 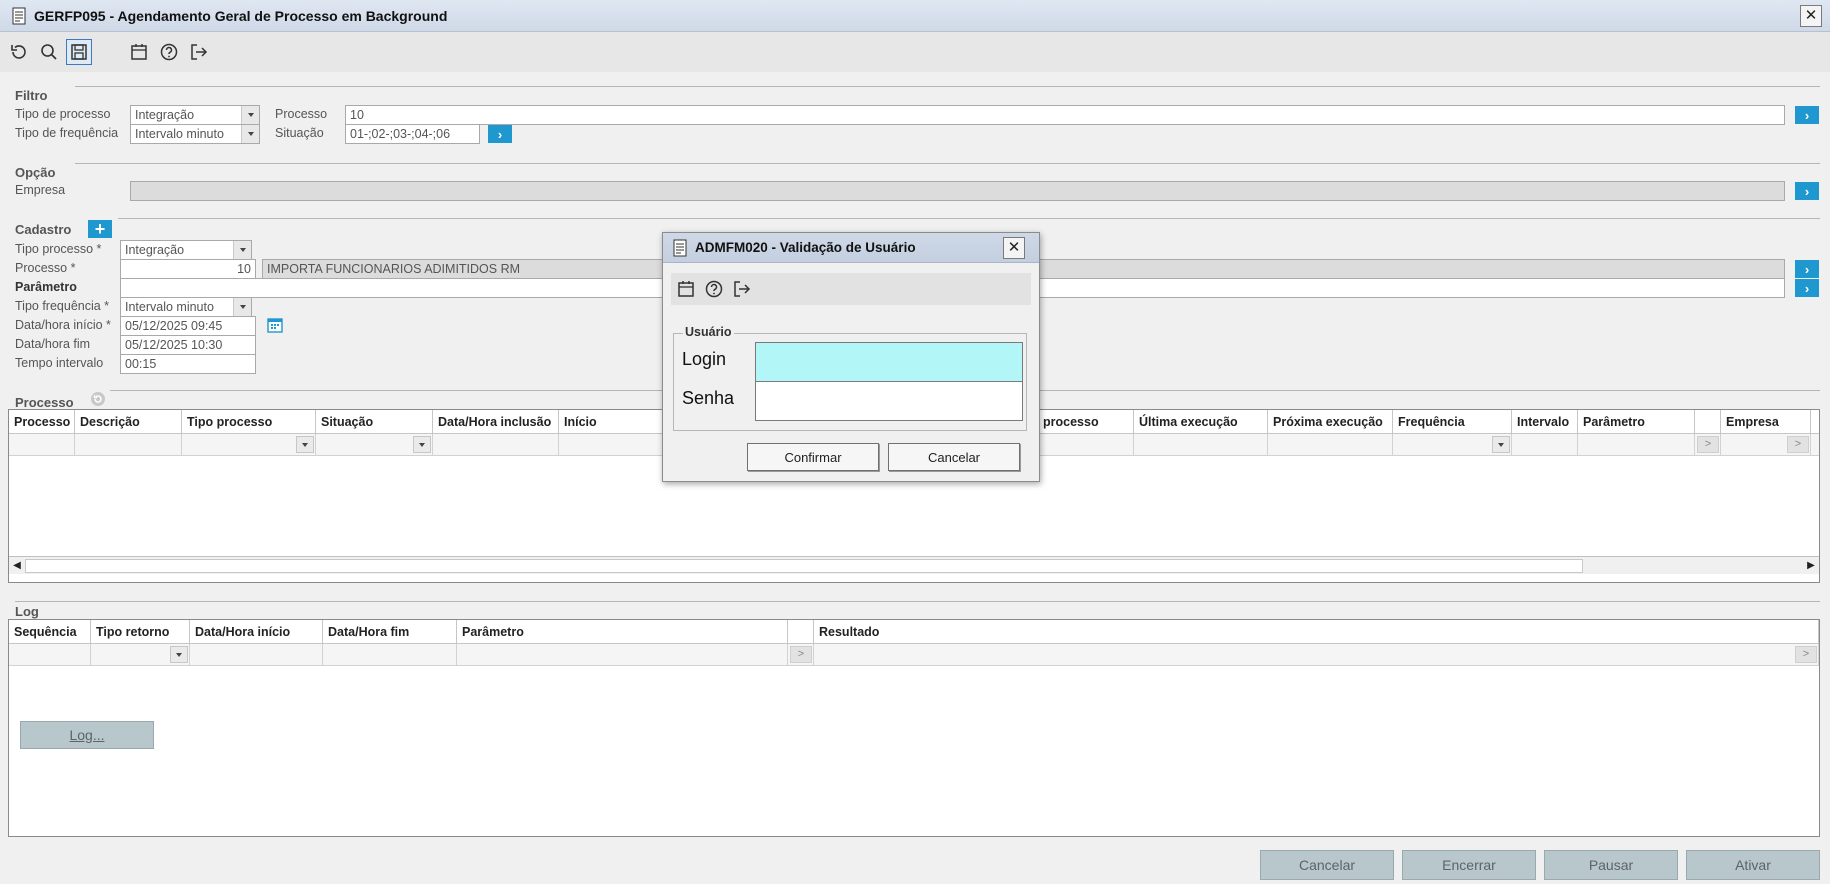 I want to click on footer-encerrar-button: Encerrar, so click(x=1469, y=865).